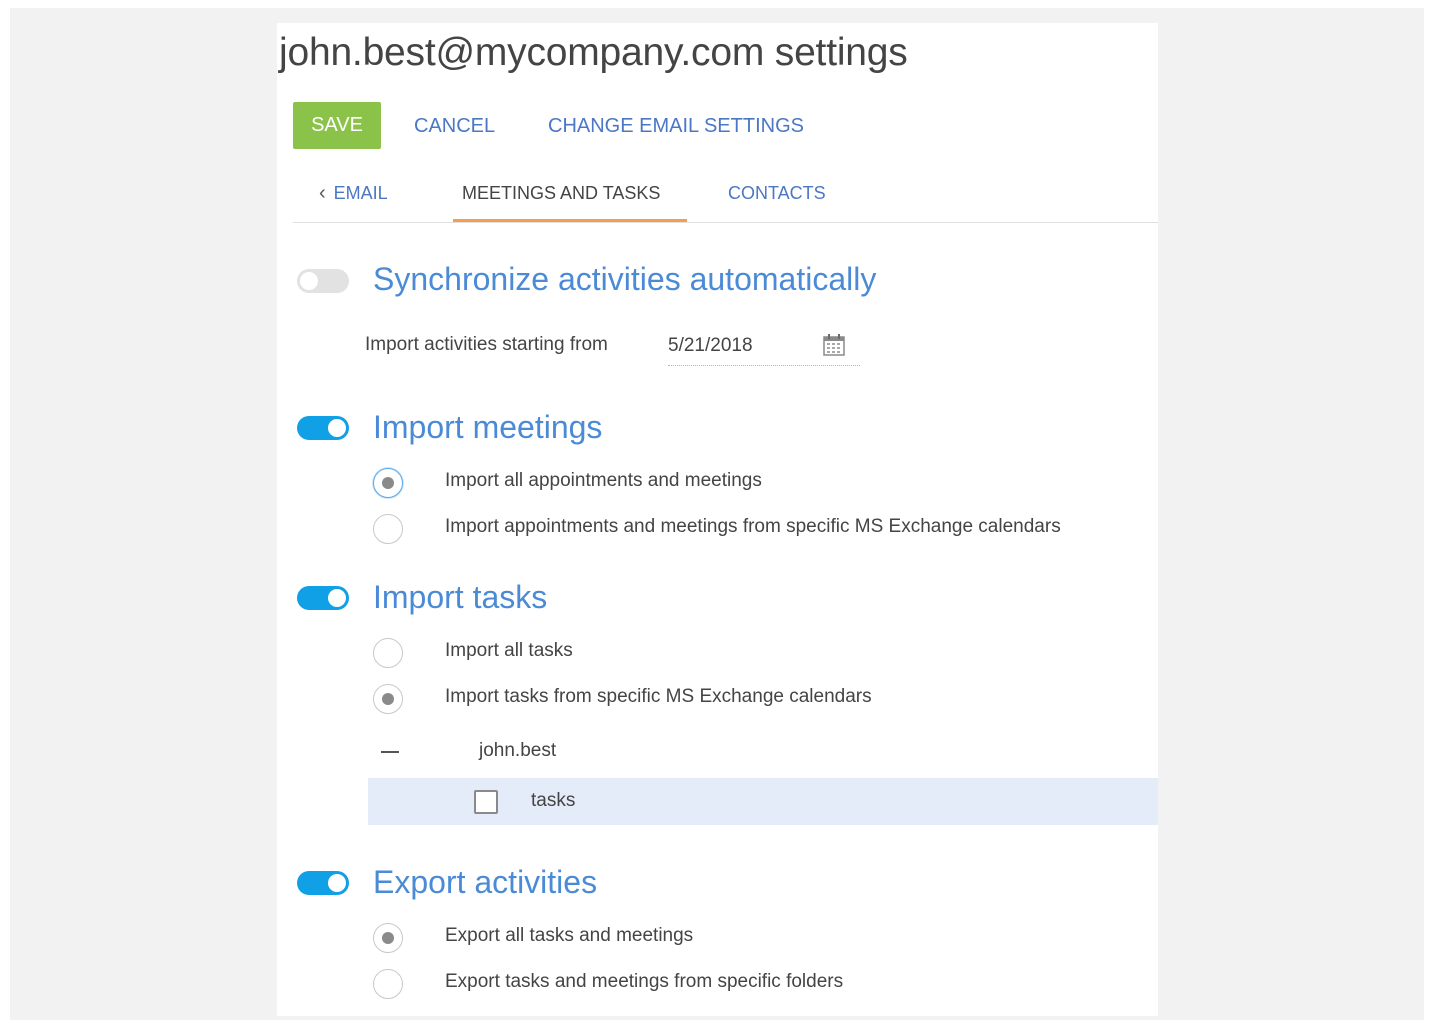  I want to click on tabs-divider, so click(725, 222).